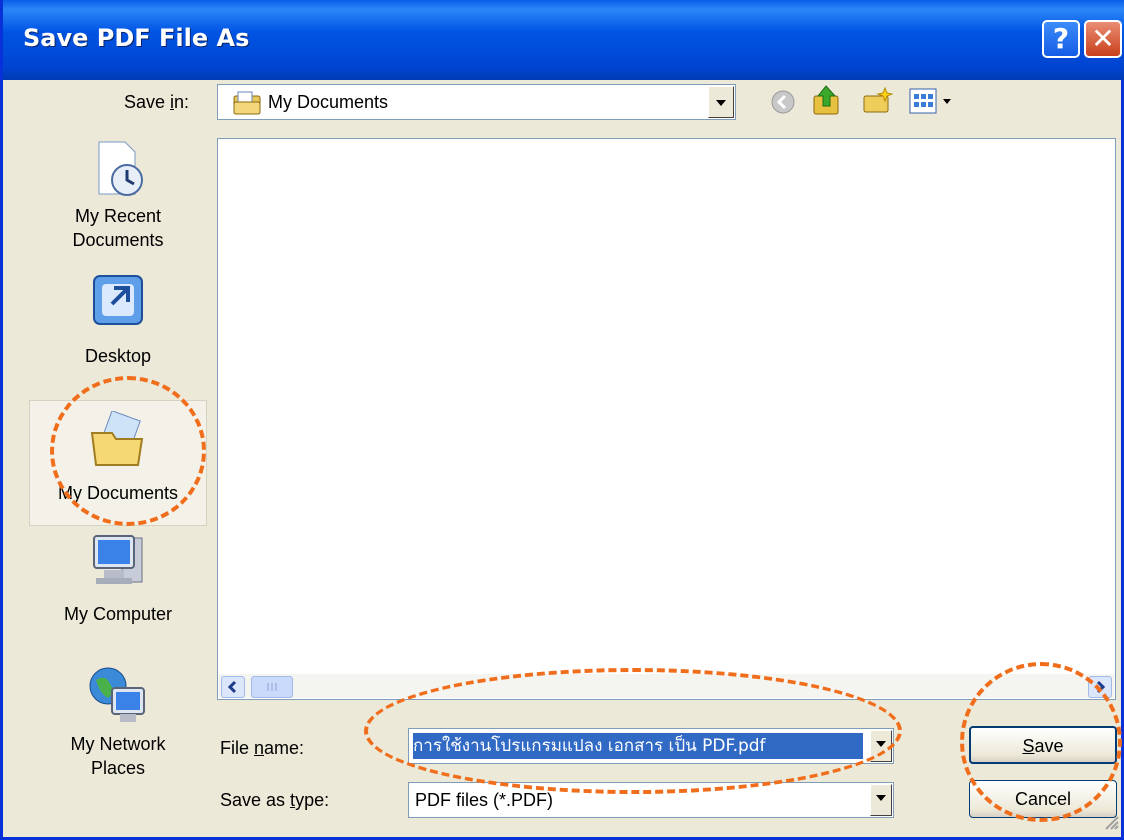 The height and width of the screenshot is (840, 1124). What do you see at coordinates (118, 614) in the screenshot?
I see `place-label: My Computer` at bounding box center [118, 614].